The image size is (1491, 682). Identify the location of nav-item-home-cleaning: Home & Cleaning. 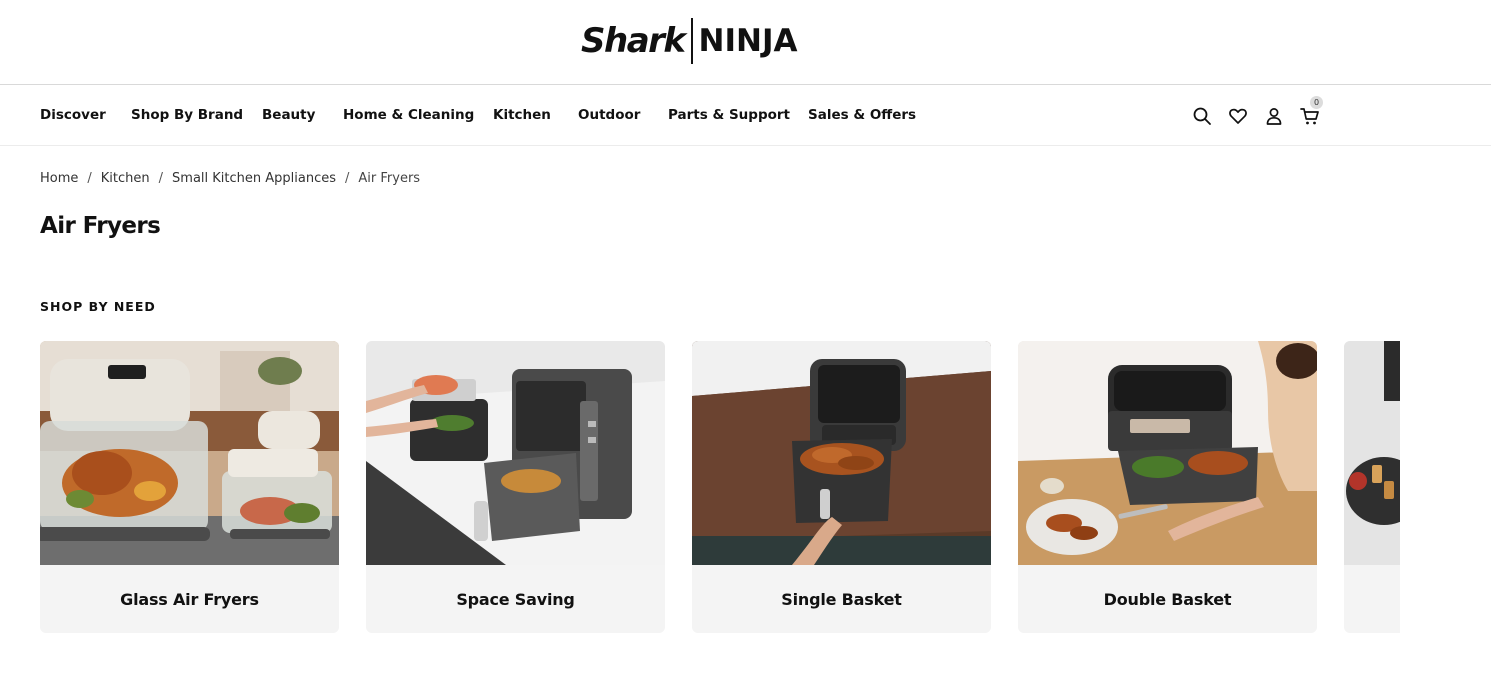
(408, 115).